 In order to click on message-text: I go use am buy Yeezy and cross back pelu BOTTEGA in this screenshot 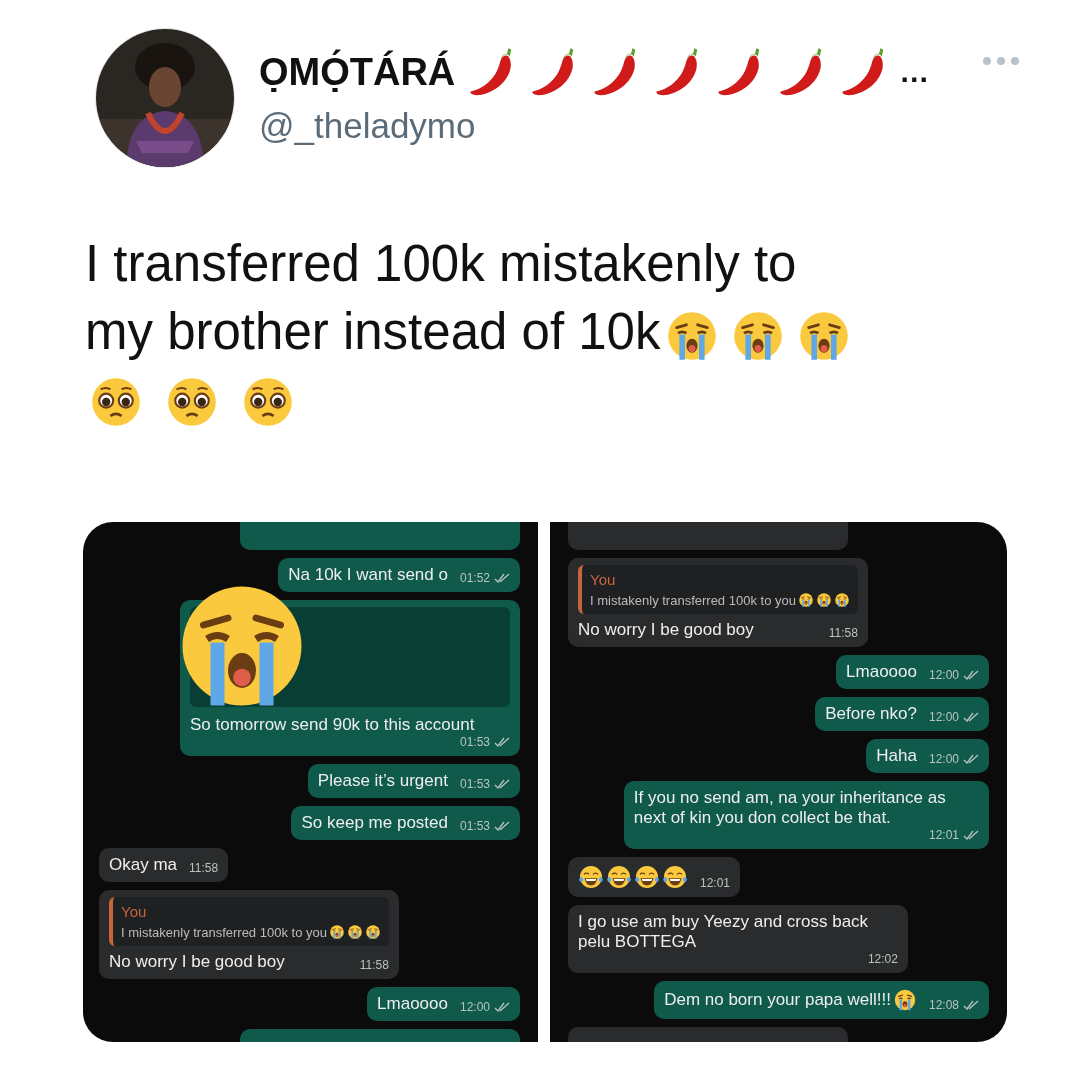, I will do `click(724, 932)`.